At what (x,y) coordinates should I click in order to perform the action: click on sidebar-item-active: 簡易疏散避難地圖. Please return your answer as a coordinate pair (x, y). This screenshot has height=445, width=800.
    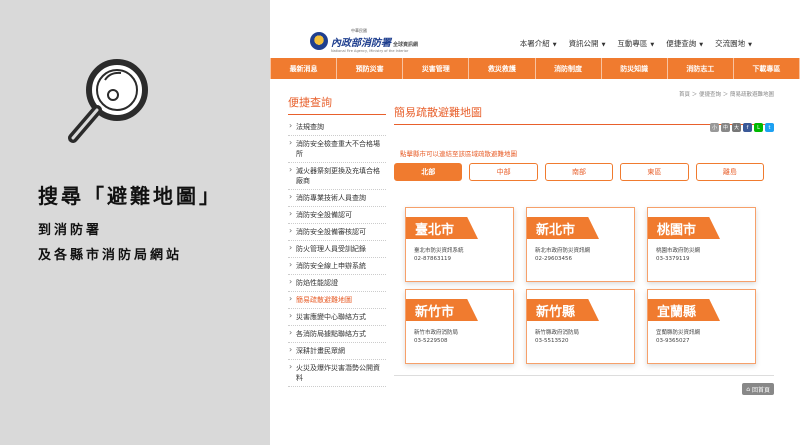
    Looking at the image, I should click on (337, 300).